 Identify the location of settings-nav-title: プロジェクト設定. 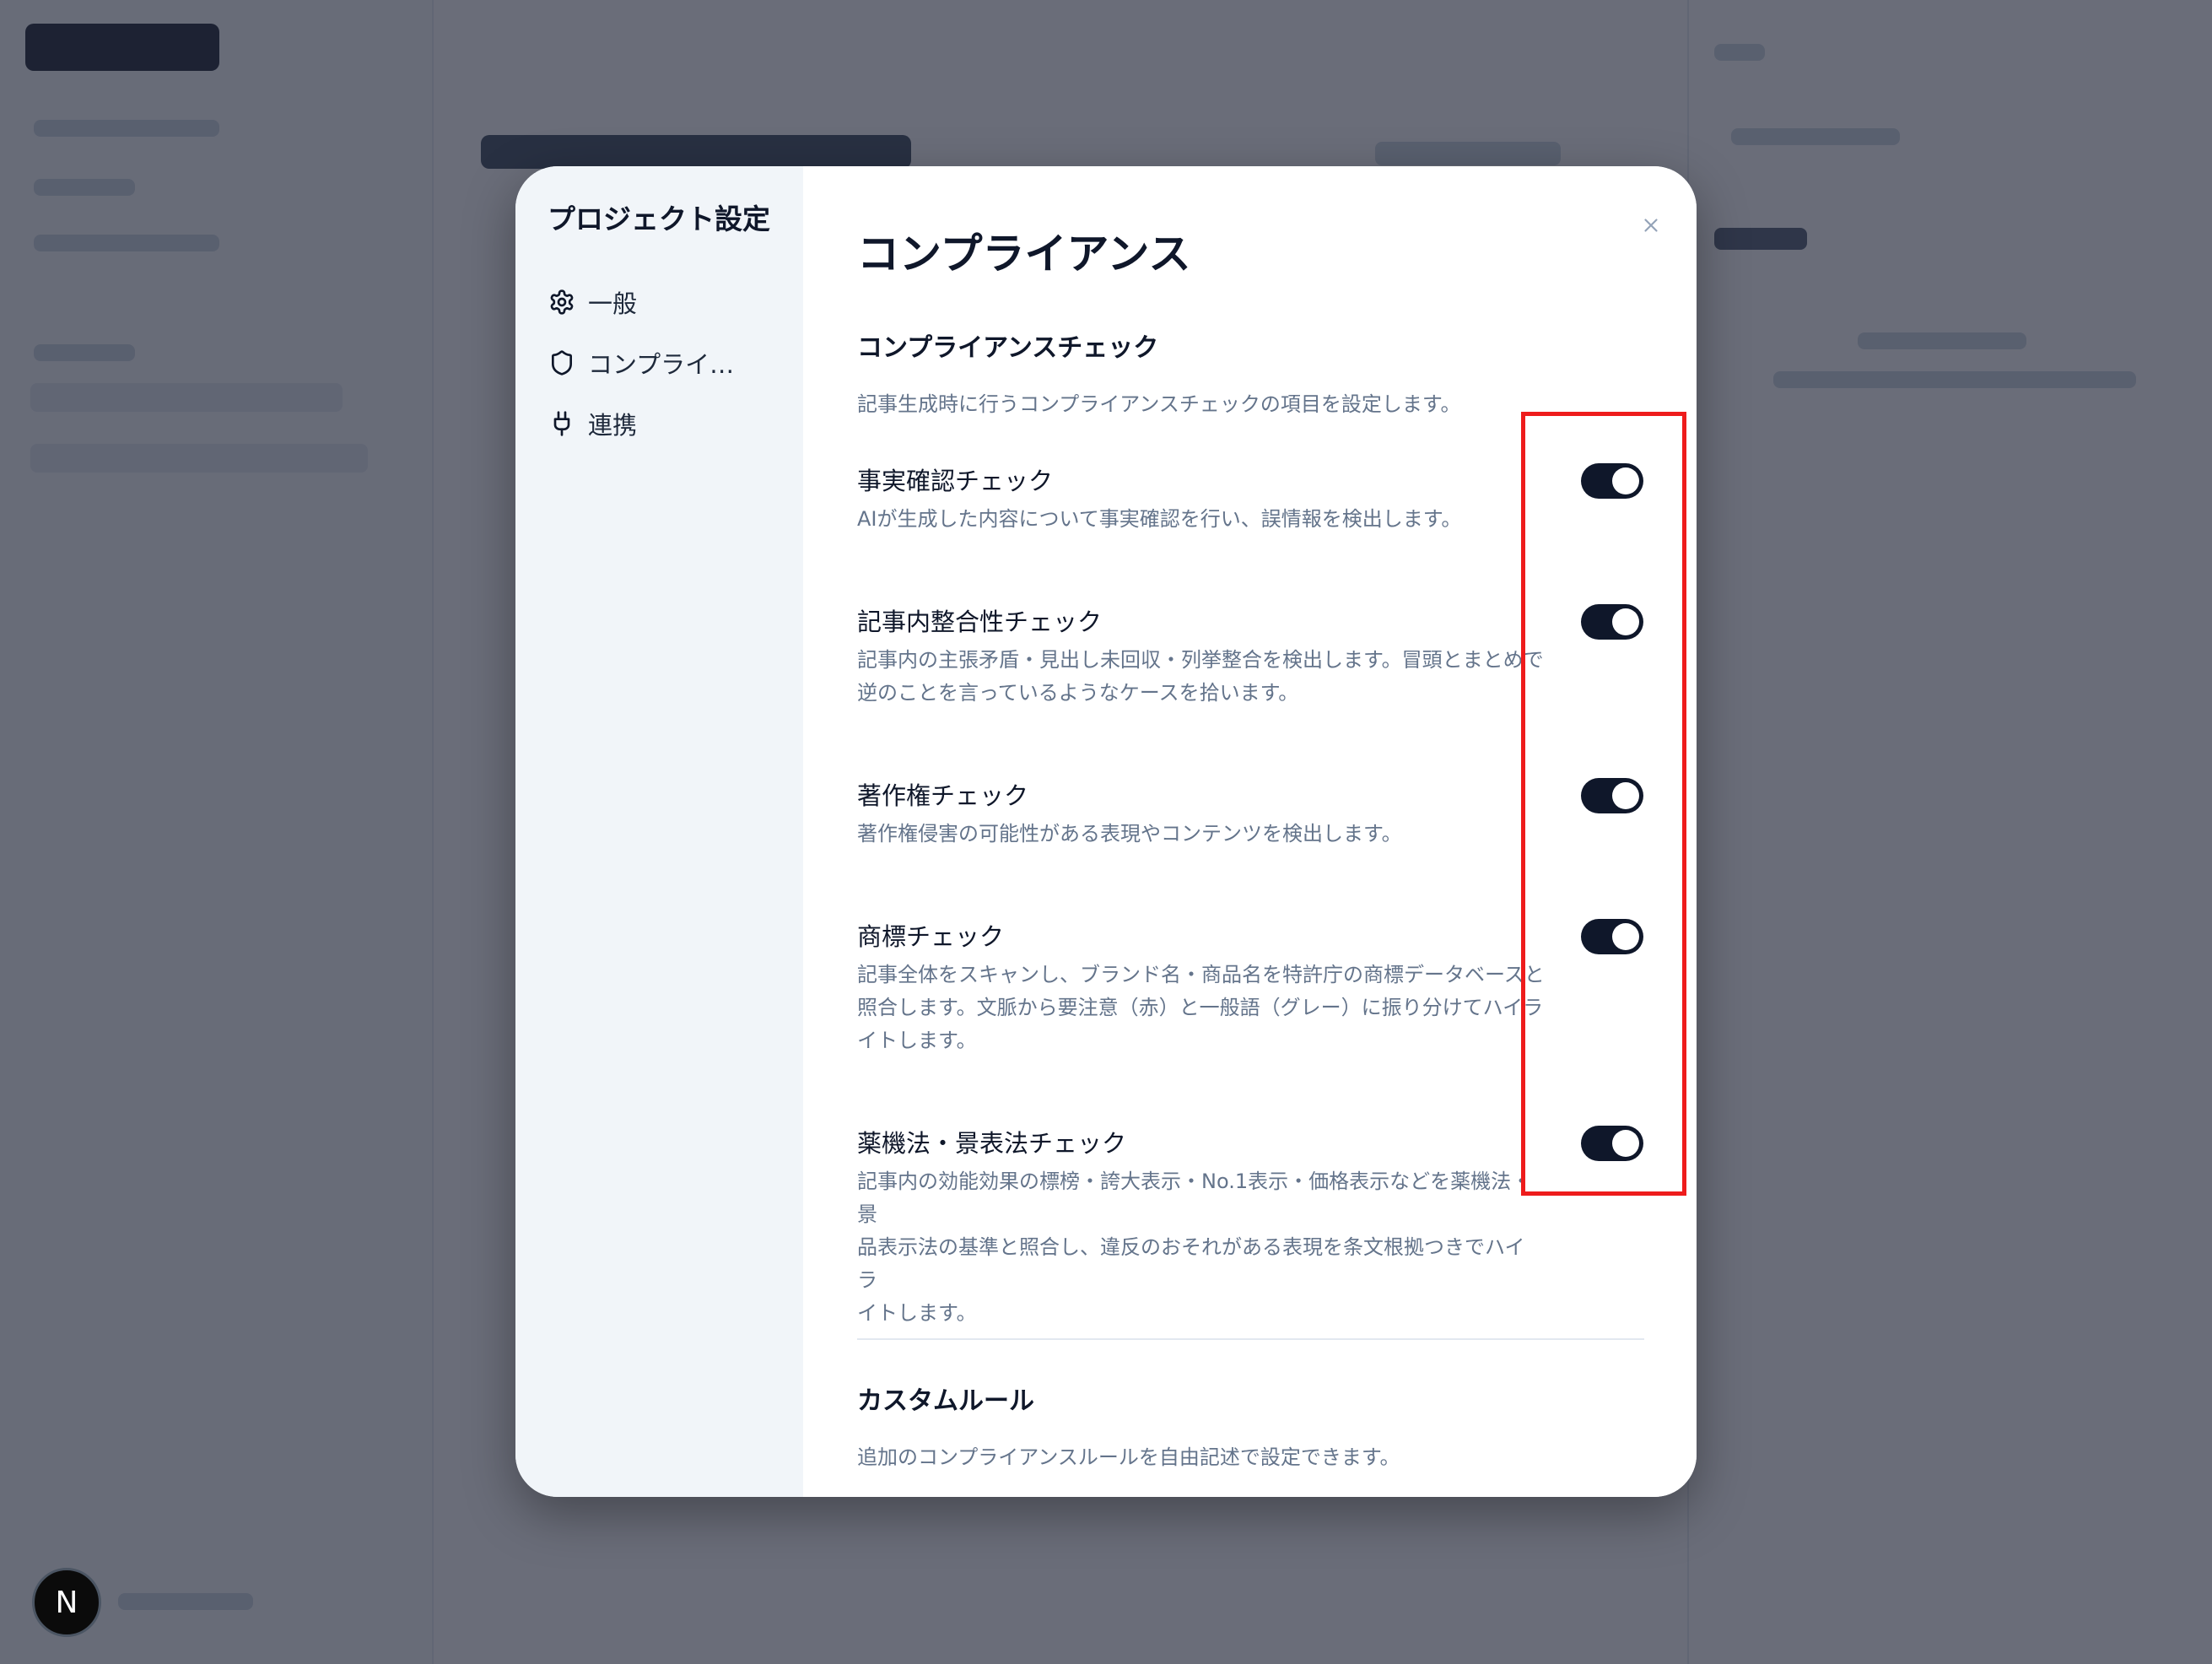
(659, 219).